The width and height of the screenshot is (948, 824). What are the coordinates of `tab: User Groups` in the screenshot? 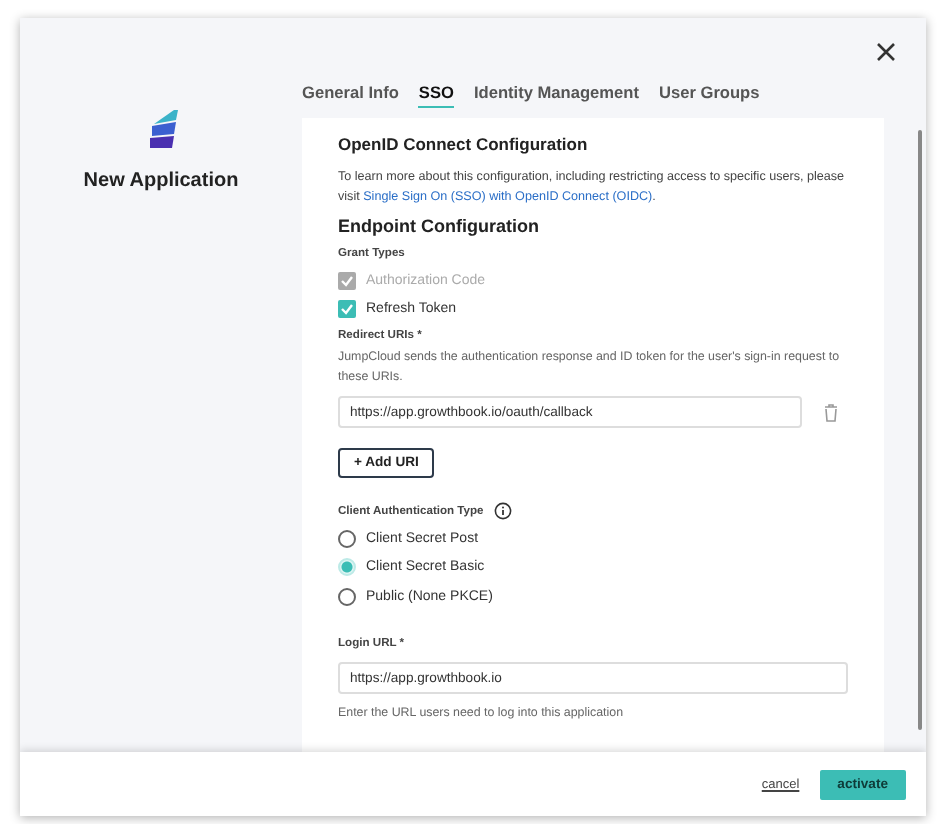 It's located at (709, 95).